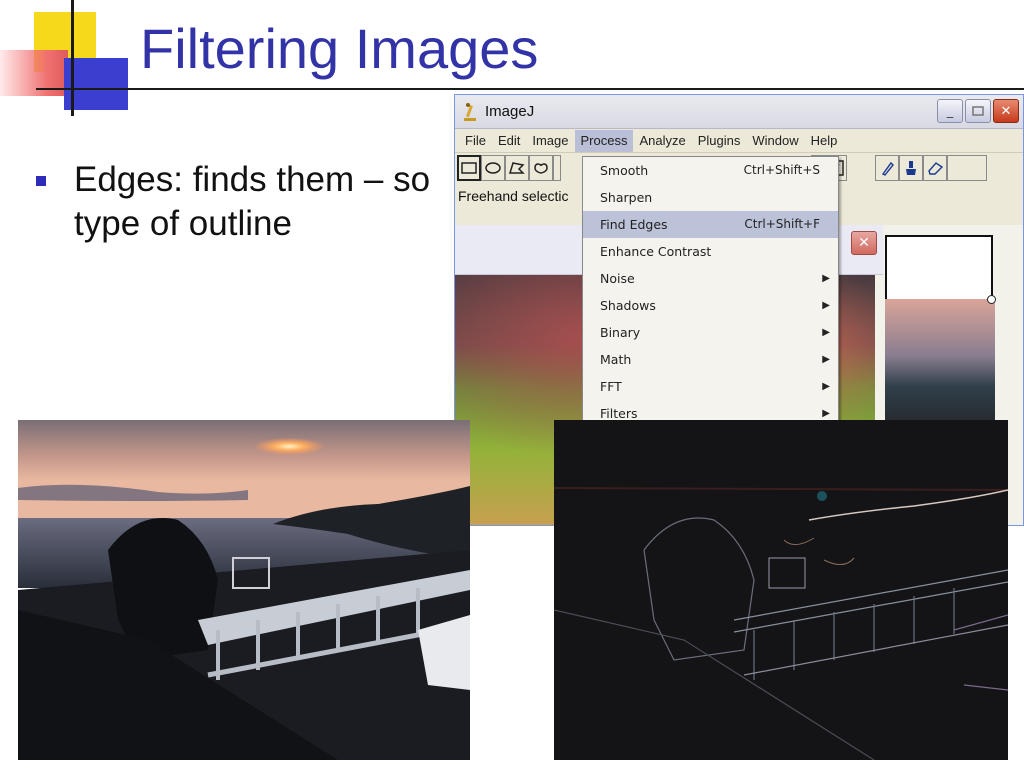 Image resolution: width=1024 pixels, height=768 pixels. What do you see at coordinates (782, 224) in the screenshot?
I see `shortcut-label: Ctrl+Shift+F` at bounding box center [782, 224].